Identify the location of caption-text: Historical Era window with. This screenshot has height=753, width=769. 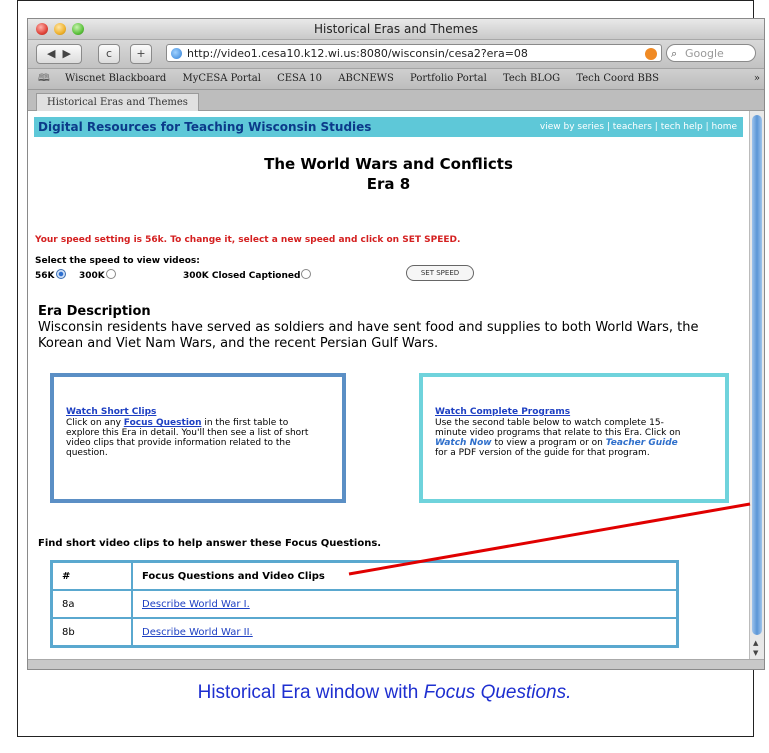
(310, 692).